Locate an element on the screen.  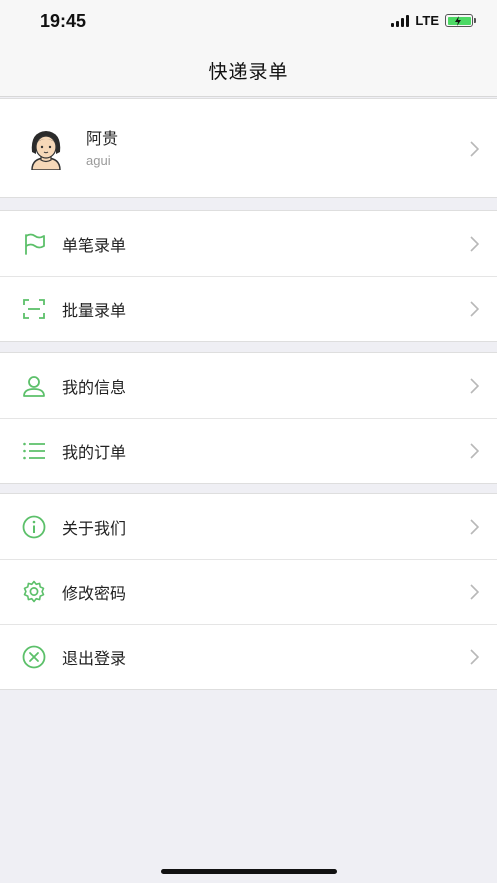
list-icon is located at coordinates (34, 451).